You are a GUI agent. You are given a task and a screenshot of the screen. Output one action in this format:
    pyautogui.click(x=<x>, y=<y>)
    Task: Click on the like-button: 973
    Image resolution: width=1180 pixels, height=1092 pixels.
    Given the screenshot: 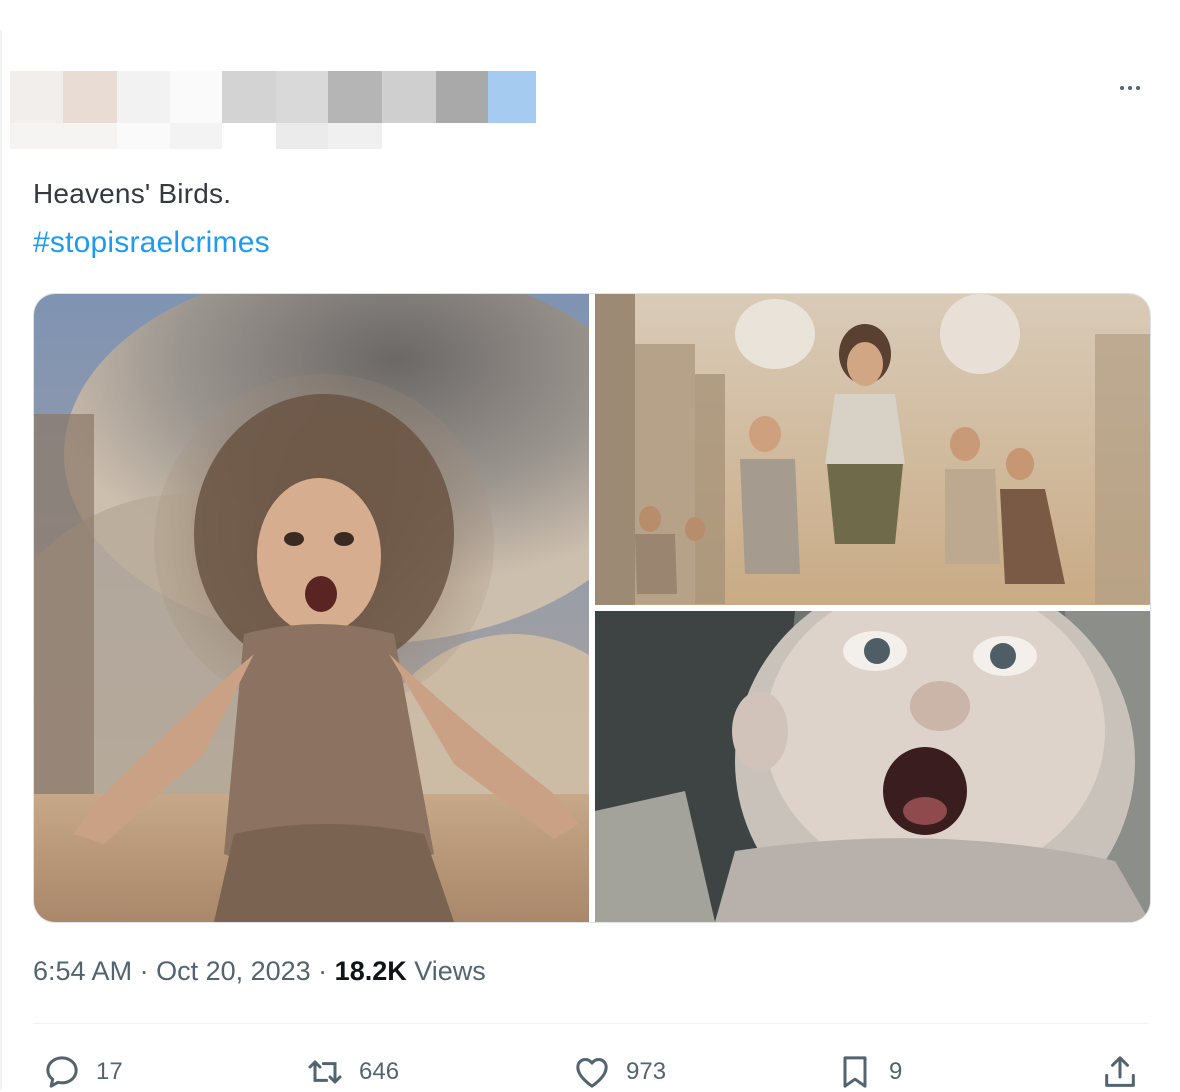 What is the action you would take?
    pyautogui.click(x=619, y=1072)
    